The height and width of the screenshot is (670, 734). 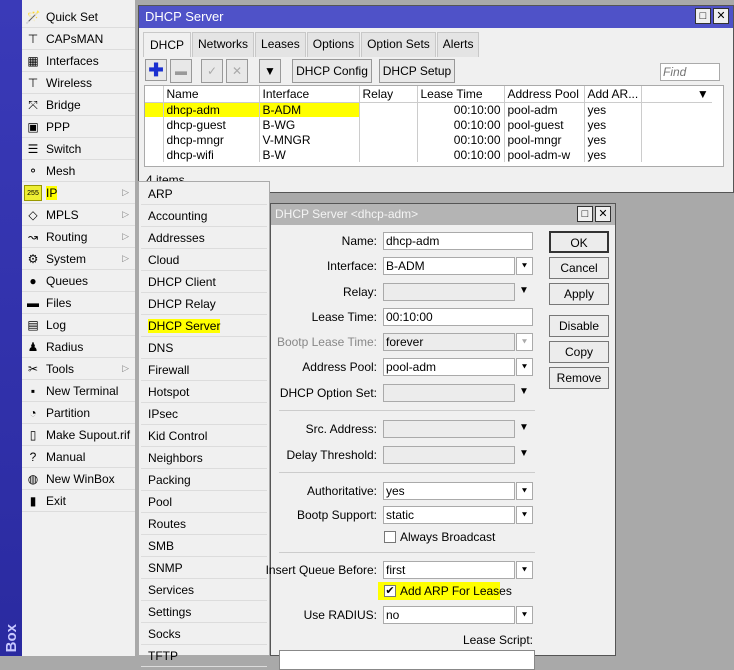 What do you see at coordinates (428, 109) in the screenshot?
I see `table-row: dhcp-adm B-ADM 00:10:00 pool-adm yes` at bounding box center [428, 109].